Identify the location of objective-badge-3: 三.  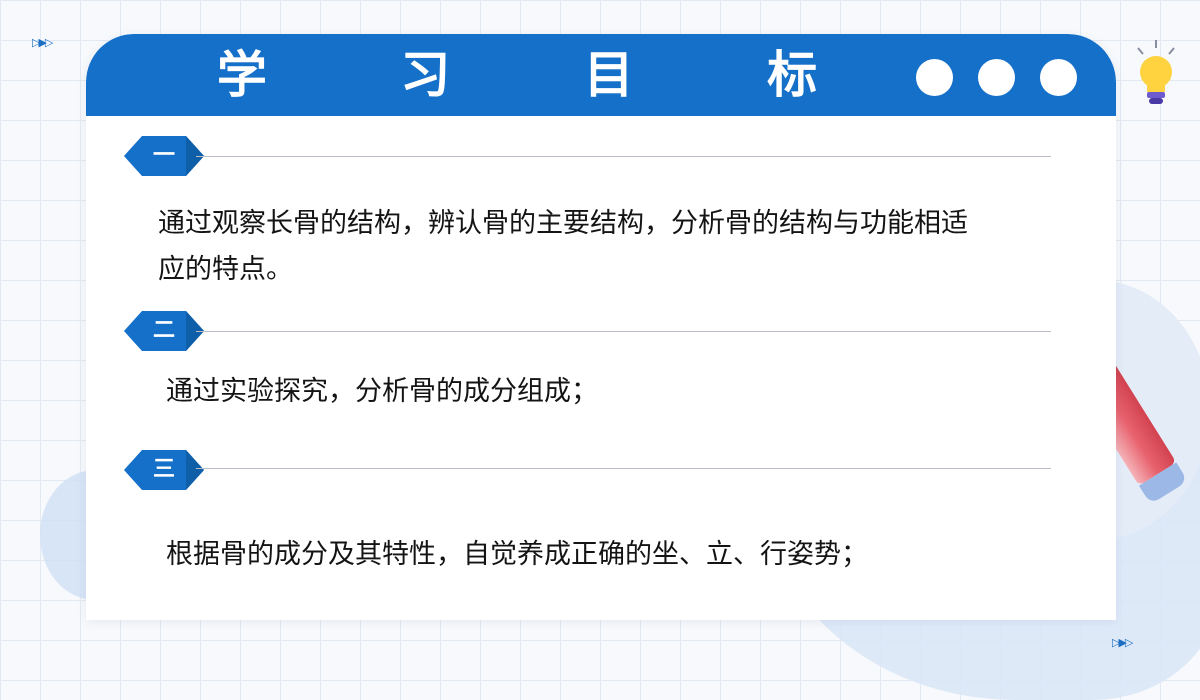
(164, 470).